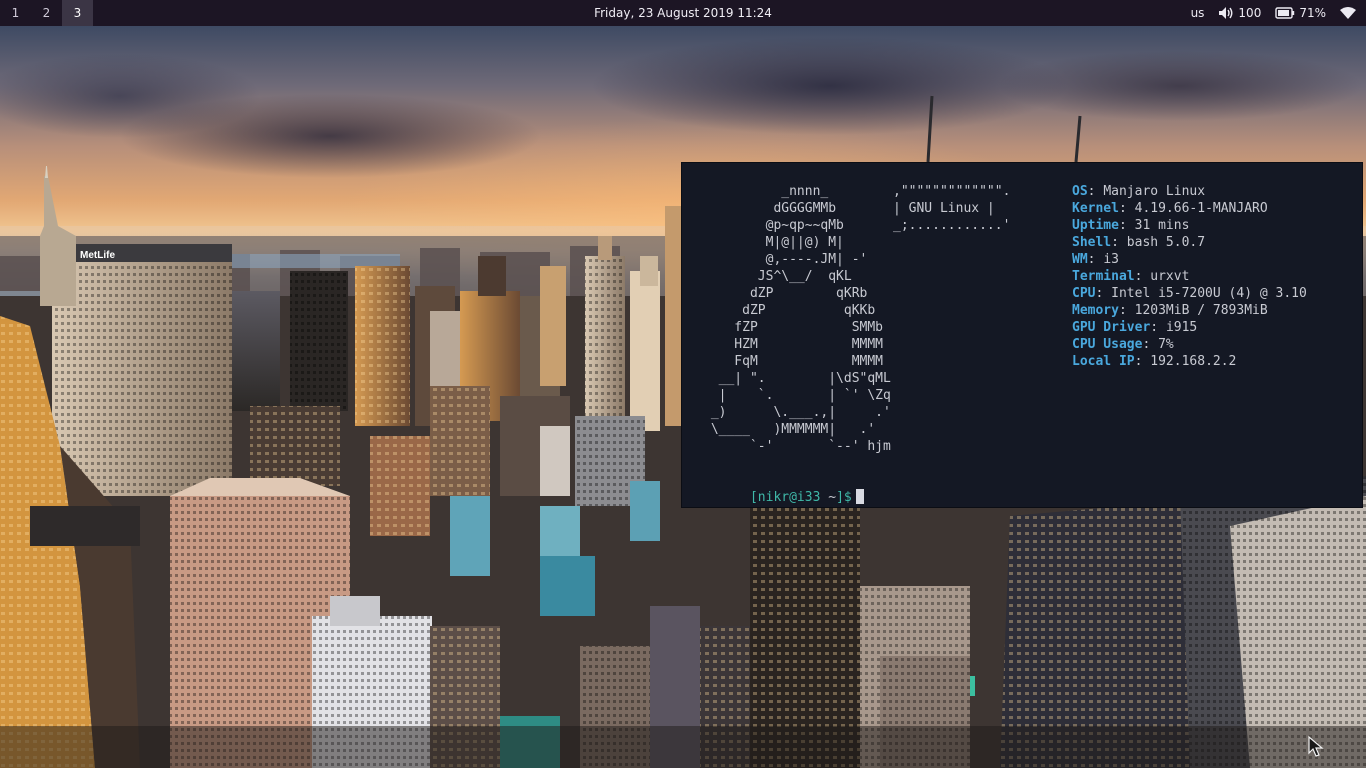  I want to click on info-value: i915, so click(1181, 327).